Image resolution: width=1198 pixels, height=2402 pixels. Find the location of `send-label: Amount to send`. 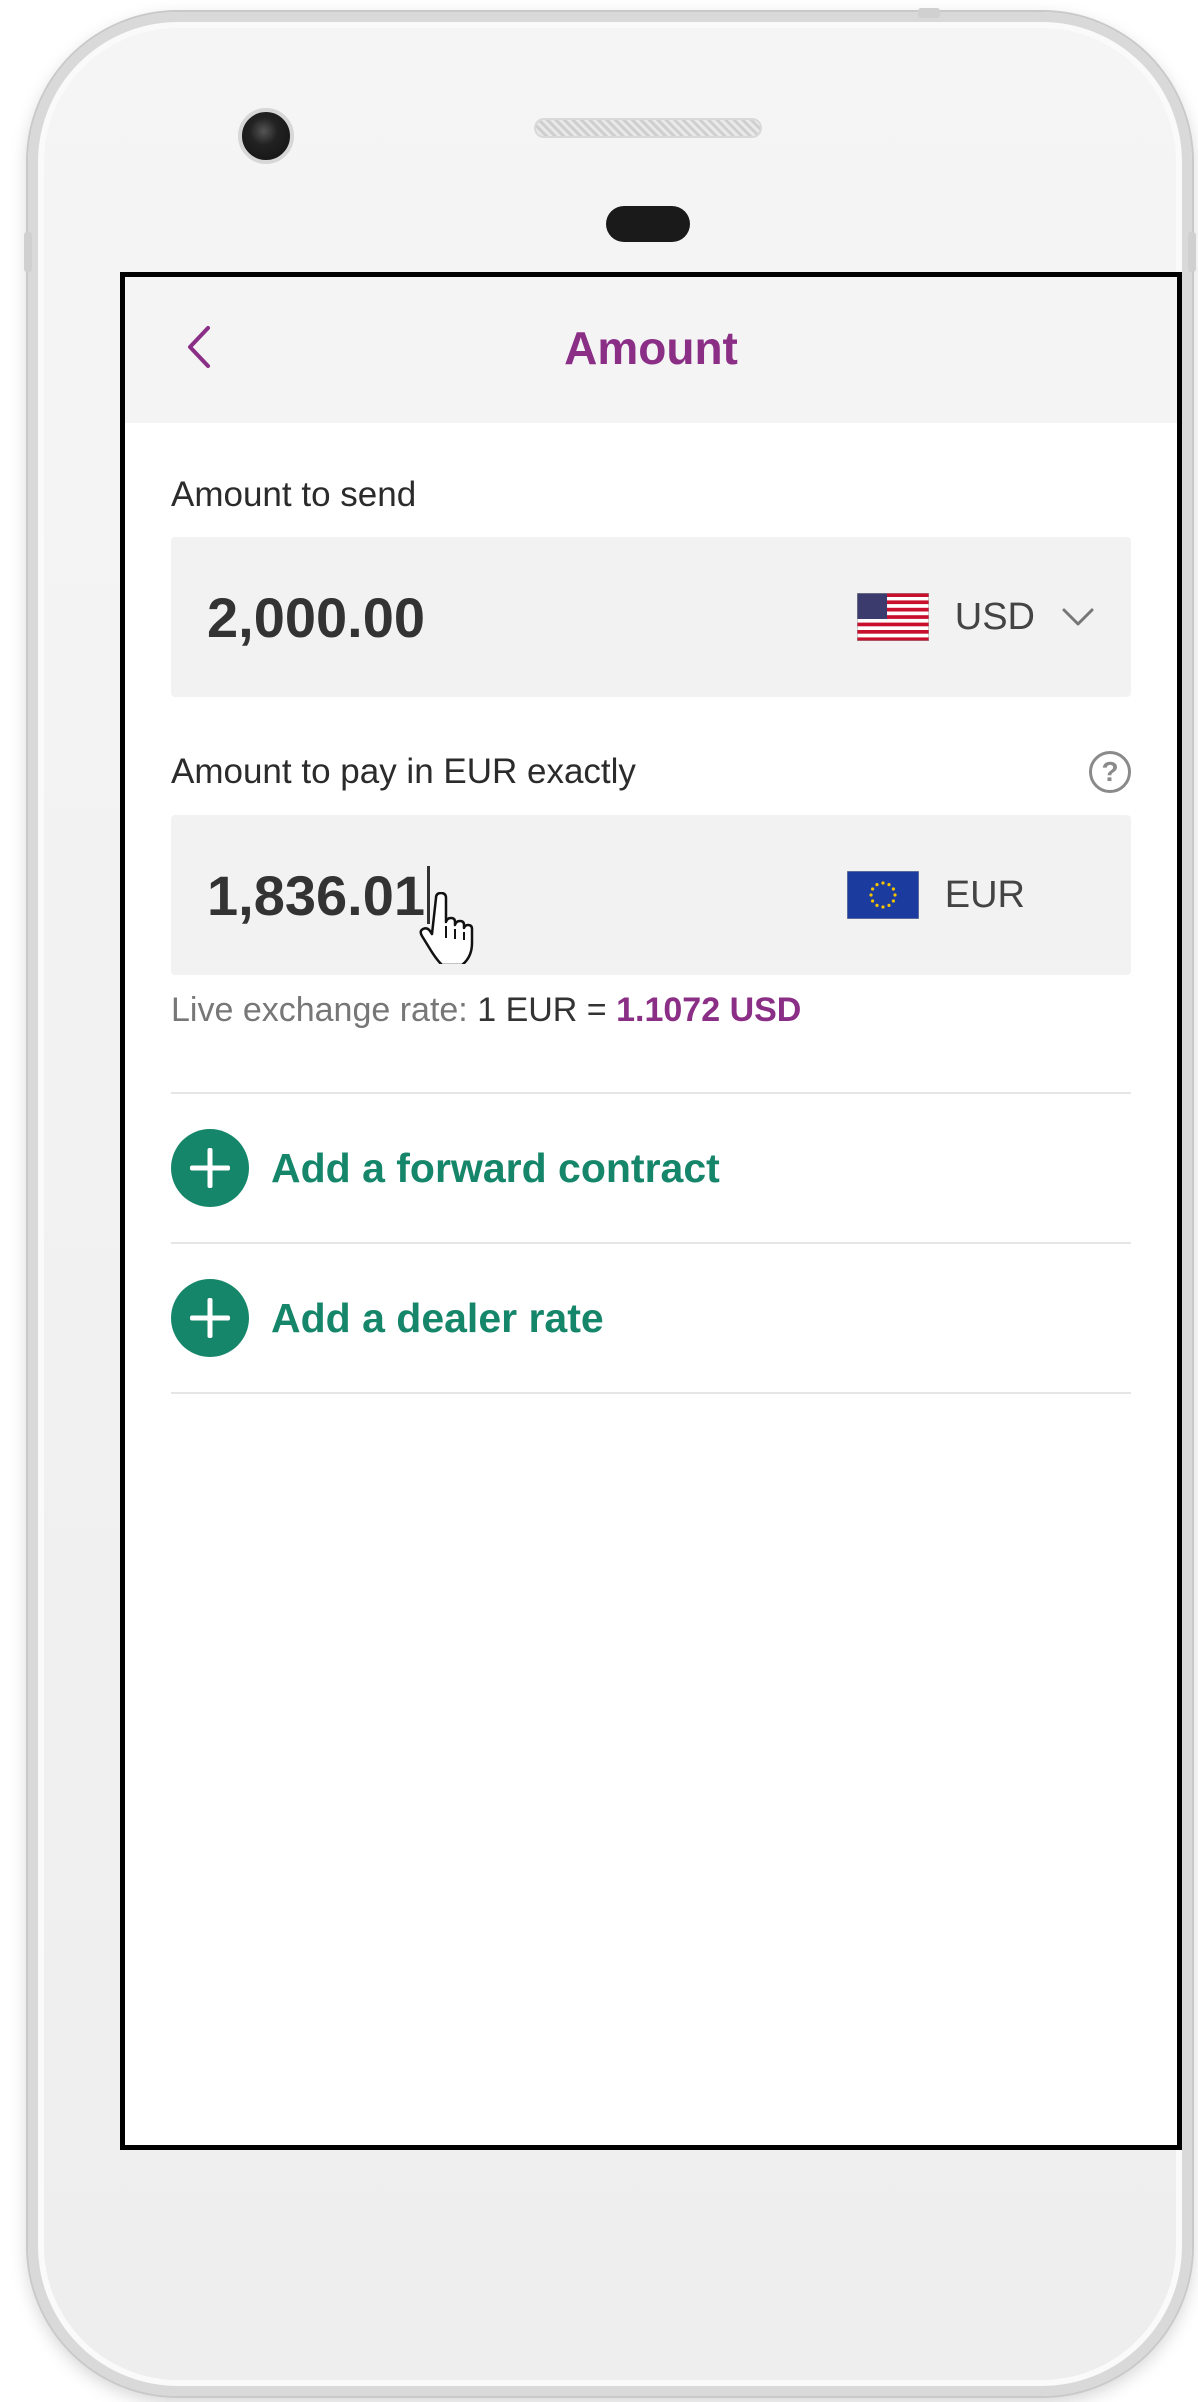

send-label: Amount to send is located at coordinates (294, 494).